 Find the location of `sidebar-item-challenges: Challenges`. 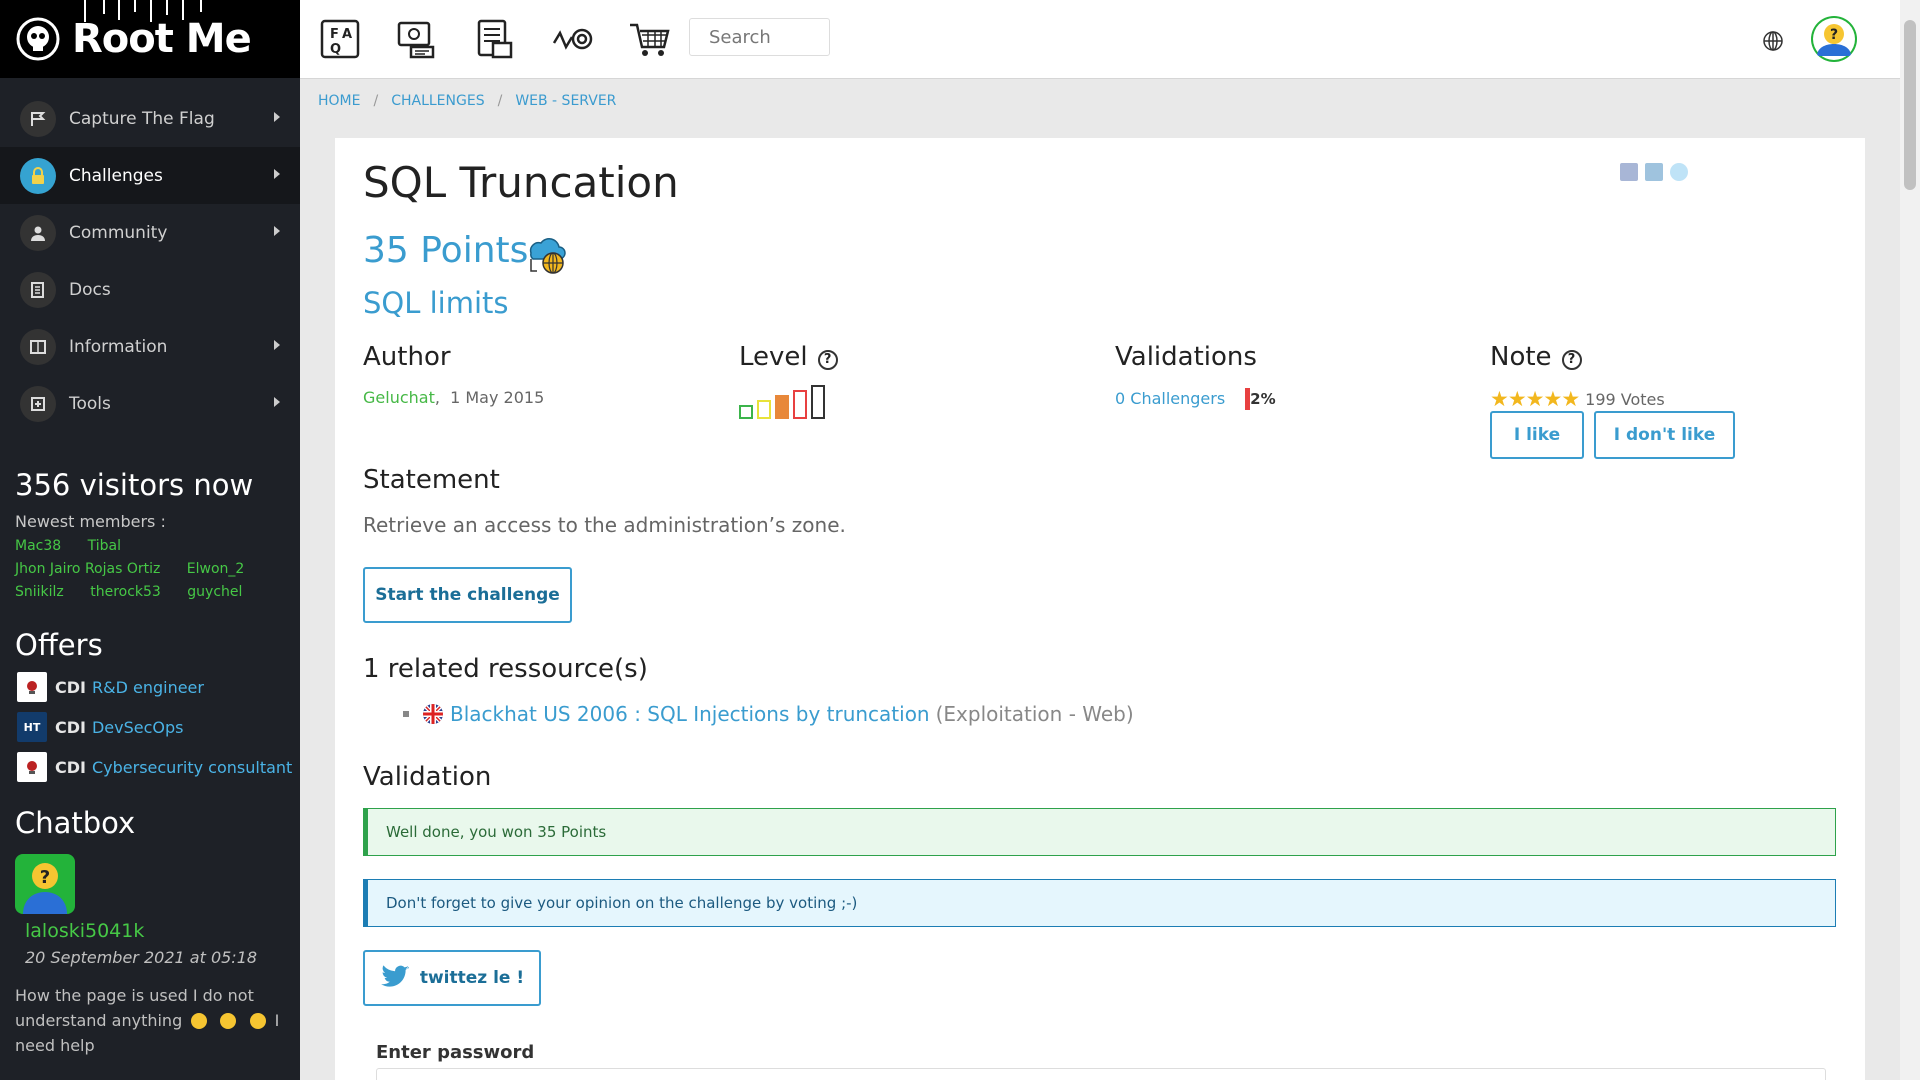

sidebar-item-challenges: Challenges is located at coordinates (150, 175).